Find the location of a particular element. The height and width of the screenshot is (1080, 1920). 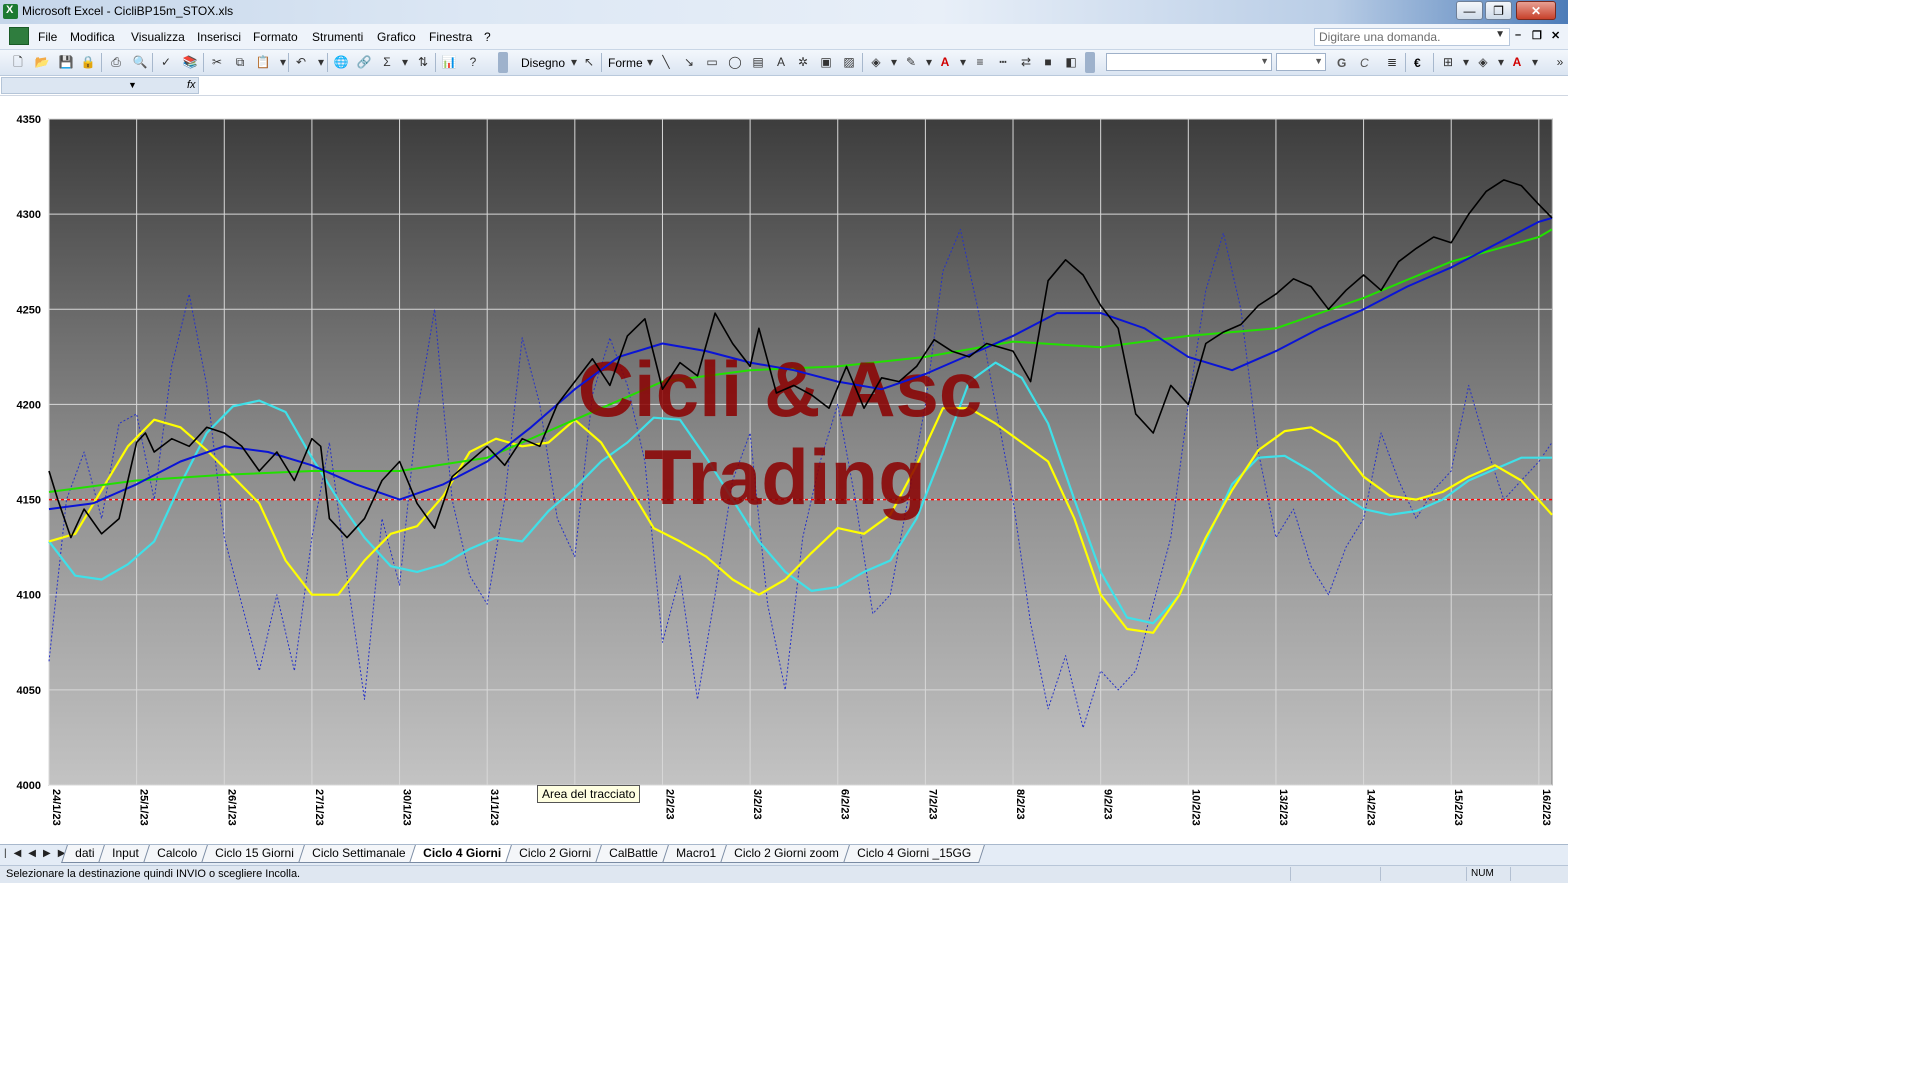

research-icon: 📚 is located at coordinates (190, 62).